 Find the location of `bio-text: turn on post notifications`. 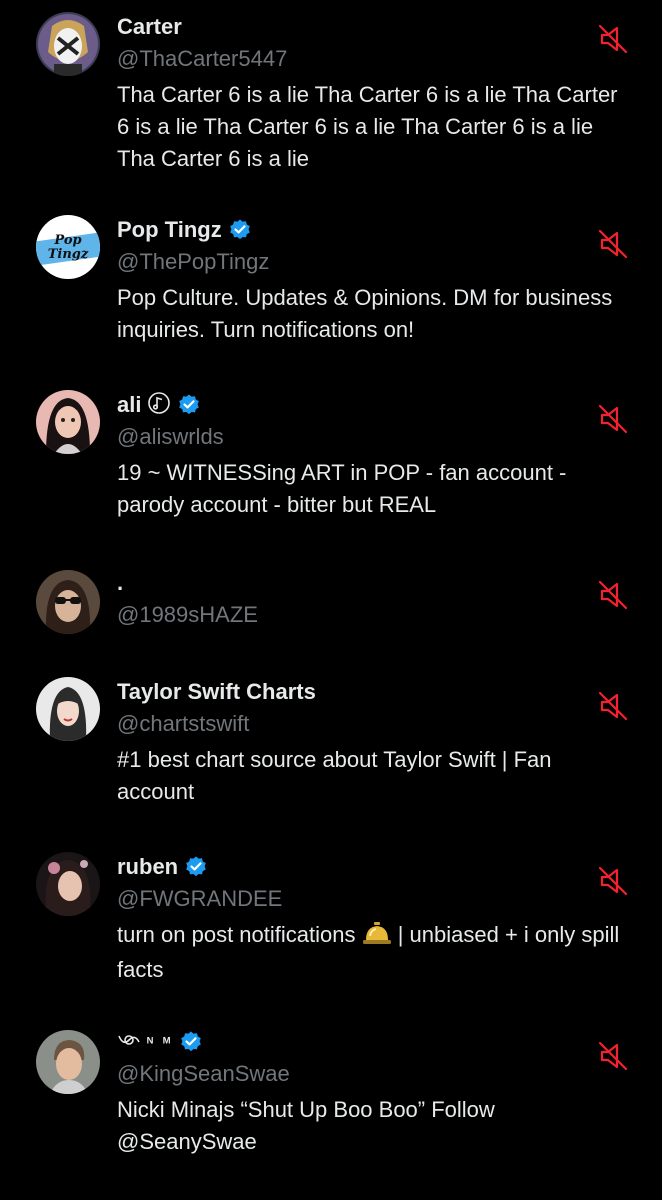

bio-text: turn on post notifications is located at coordinates (239, 934).